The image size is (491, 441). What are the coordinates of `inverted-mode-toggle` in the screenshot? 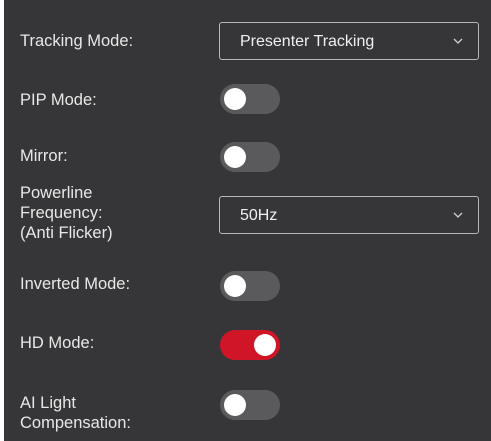 It's located at (250, 286).